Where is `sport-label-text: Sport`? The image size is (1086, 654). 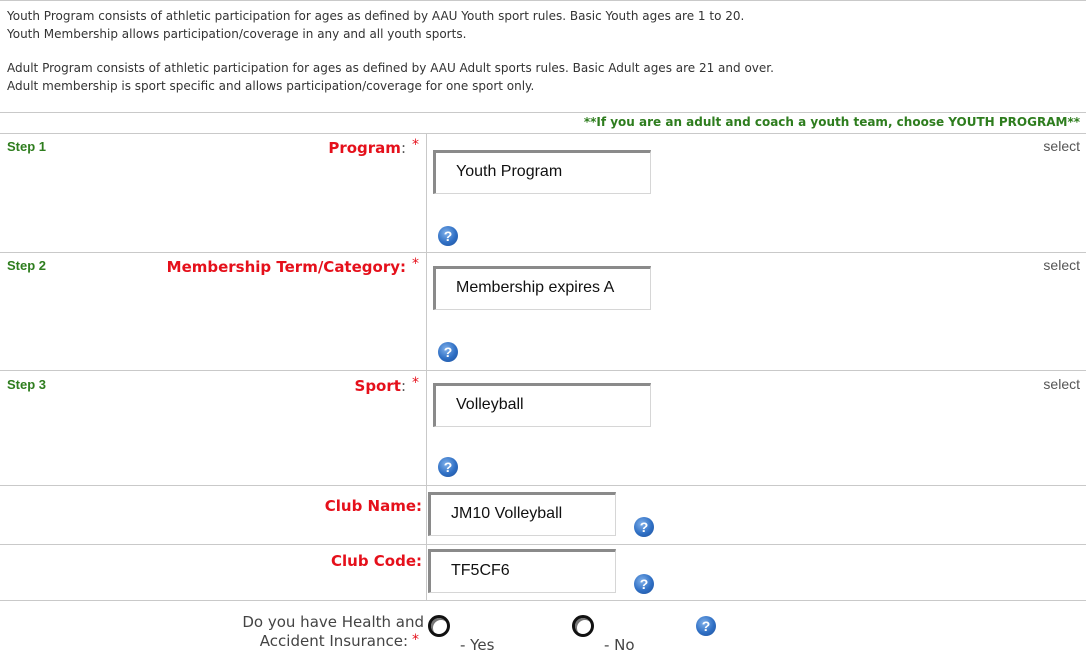
sport-label-text: Sport is located at coordinates (377, 386).